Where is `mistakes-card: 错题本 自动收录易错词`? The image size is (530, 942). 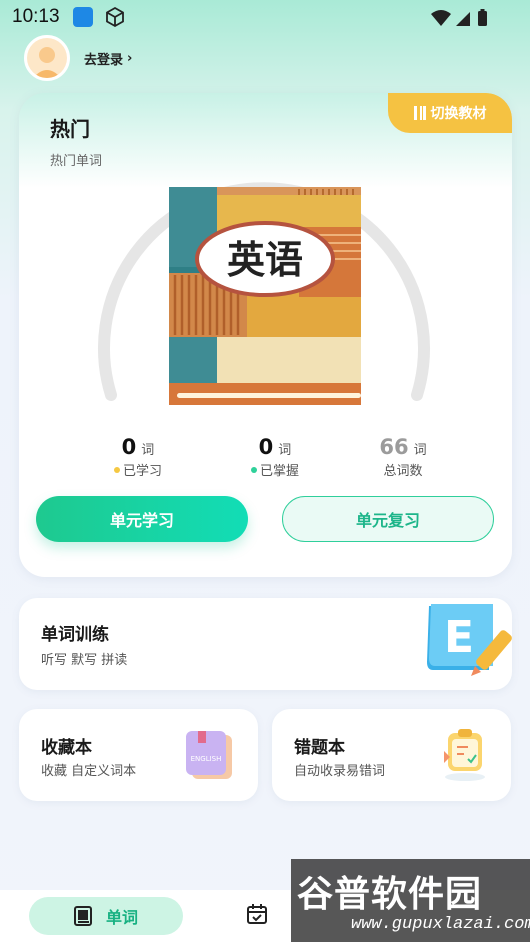
mistakes-card: 错题本 自动收录易错词 is located at coordinates (391, 755).